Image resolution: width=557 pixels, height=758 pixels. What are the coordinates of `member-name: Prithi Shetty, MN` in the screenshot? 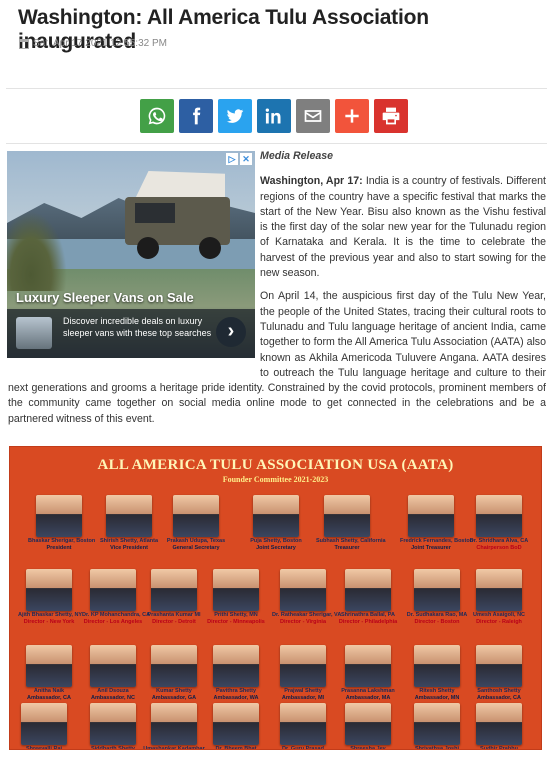 It's located at (236, 615).